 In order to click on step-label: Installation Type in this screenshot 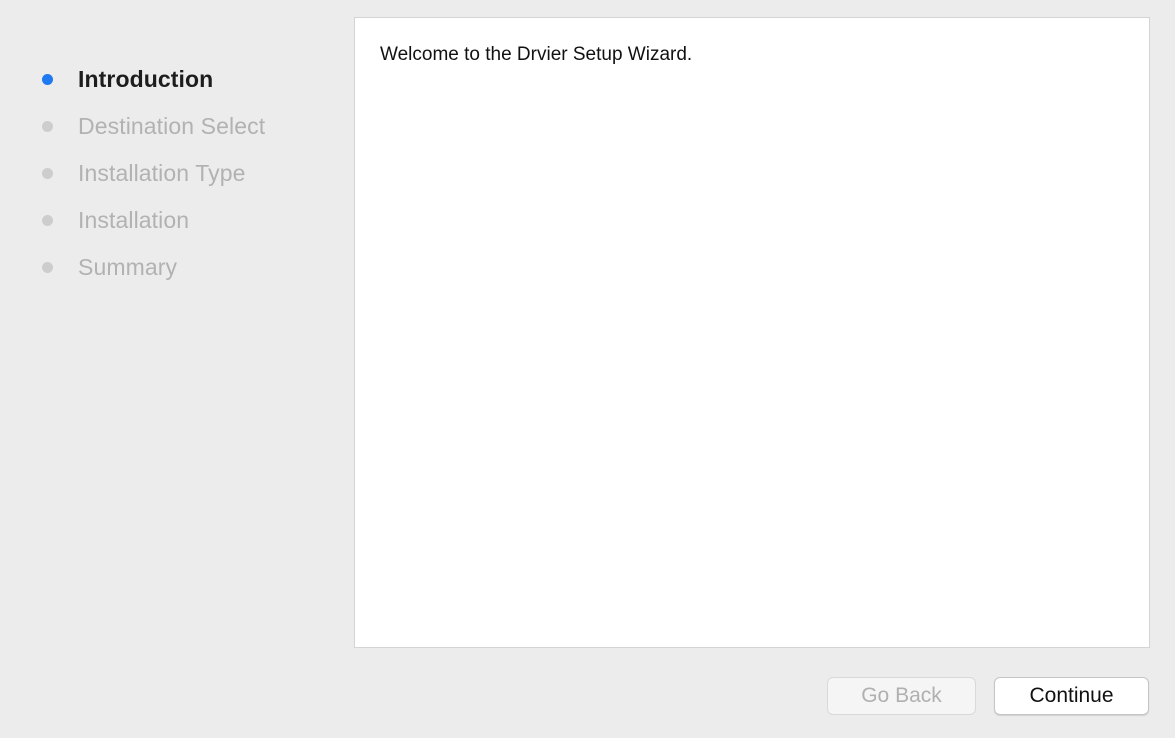, I will do `click(162, 173)`.